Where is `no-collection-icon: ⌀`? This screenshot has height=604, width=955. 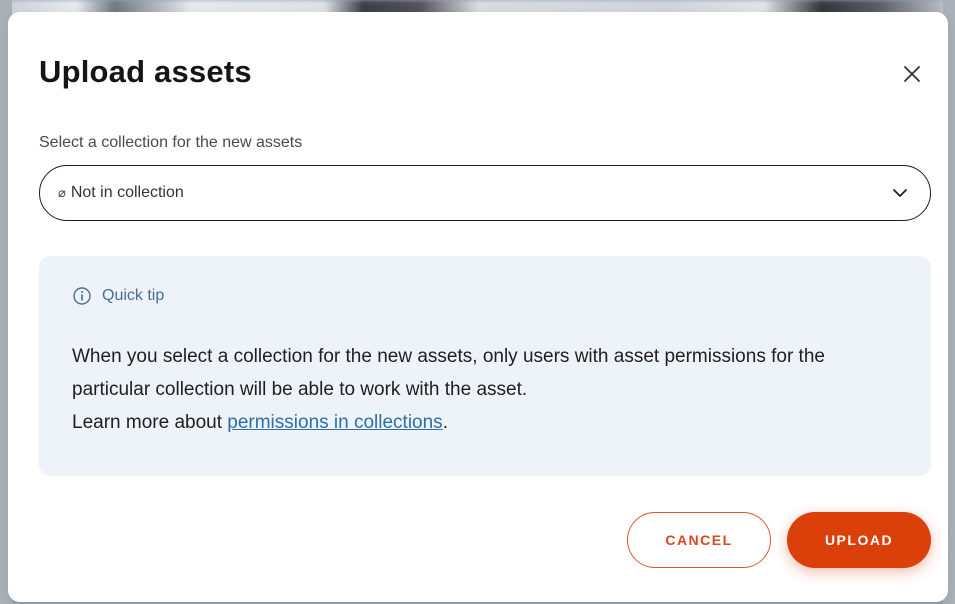
no-collection-icon: ⌀ is located at coordinates (62, 192).